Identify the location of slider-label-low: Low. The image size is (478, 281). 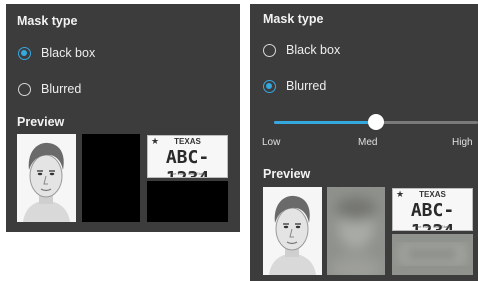
(271, 142).